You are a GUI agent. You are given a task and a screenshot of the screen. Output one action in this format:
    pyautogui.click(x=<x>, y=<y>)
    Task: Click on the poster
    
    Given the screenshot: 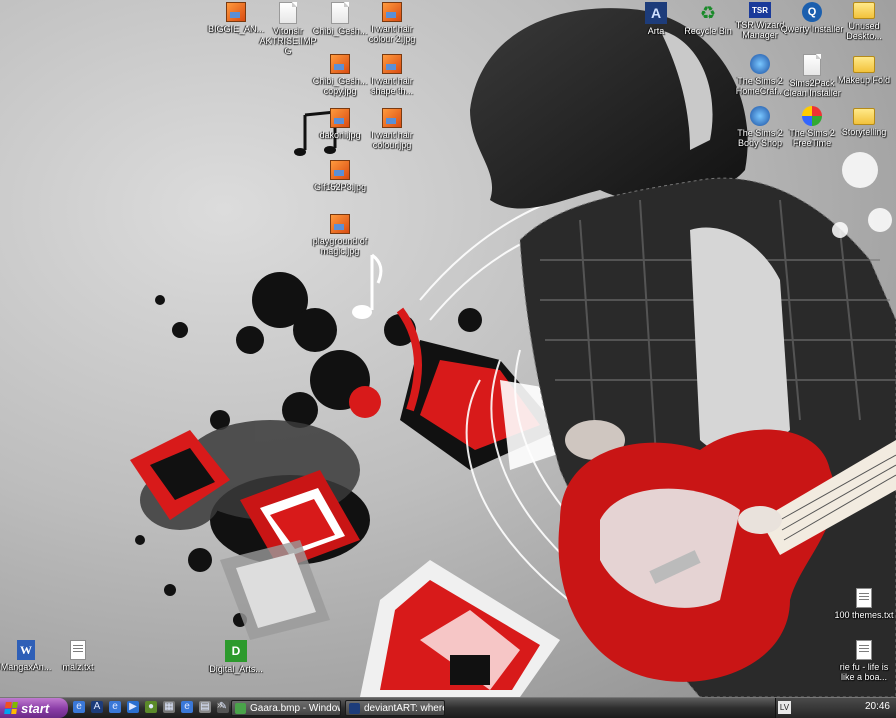 What is the action you would take?
    pyautogui.click(x=460, y=628)
    